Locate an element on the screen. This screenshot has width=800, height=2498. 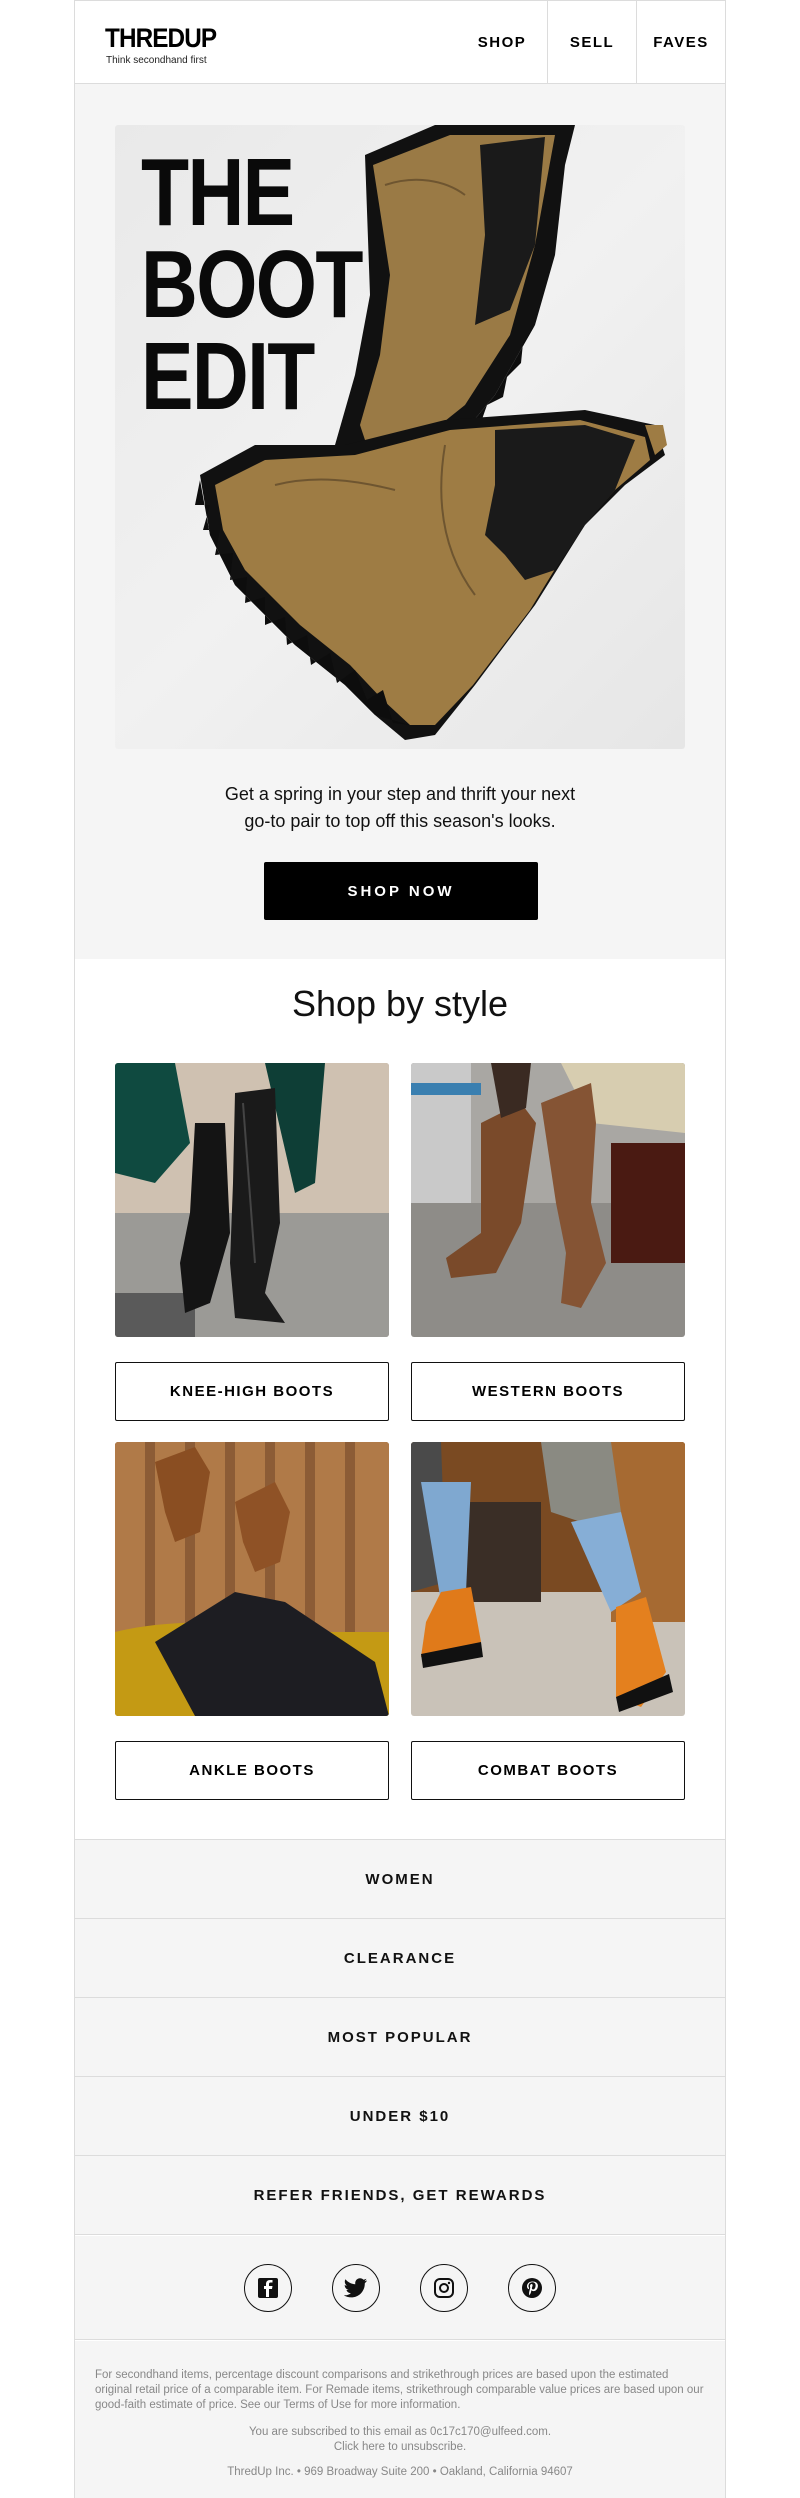
shop-by-style-heading: Shop by style is located at coordinates (400, 1003).